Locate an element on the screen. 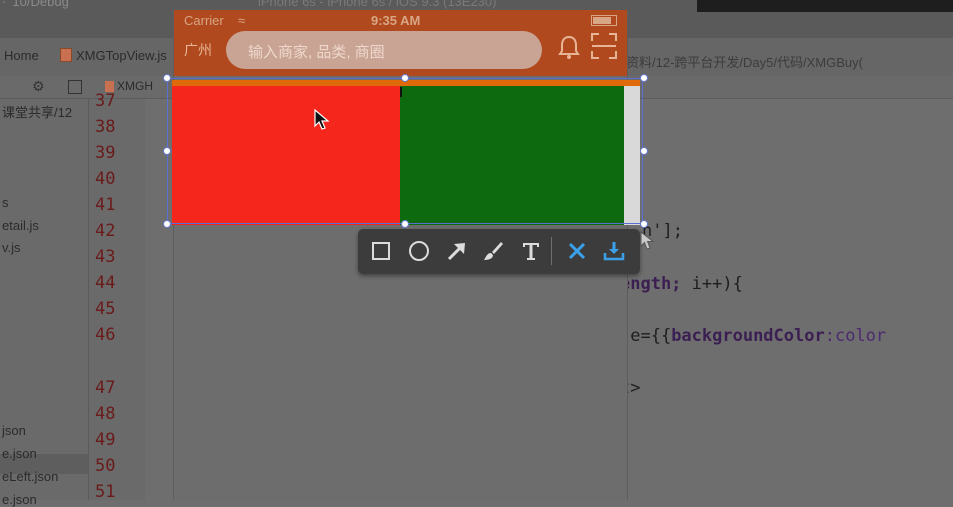 This screenshot has height=507, width=953. ide-title-left: ·' 10/Debug is located at coordinates (35, 4).